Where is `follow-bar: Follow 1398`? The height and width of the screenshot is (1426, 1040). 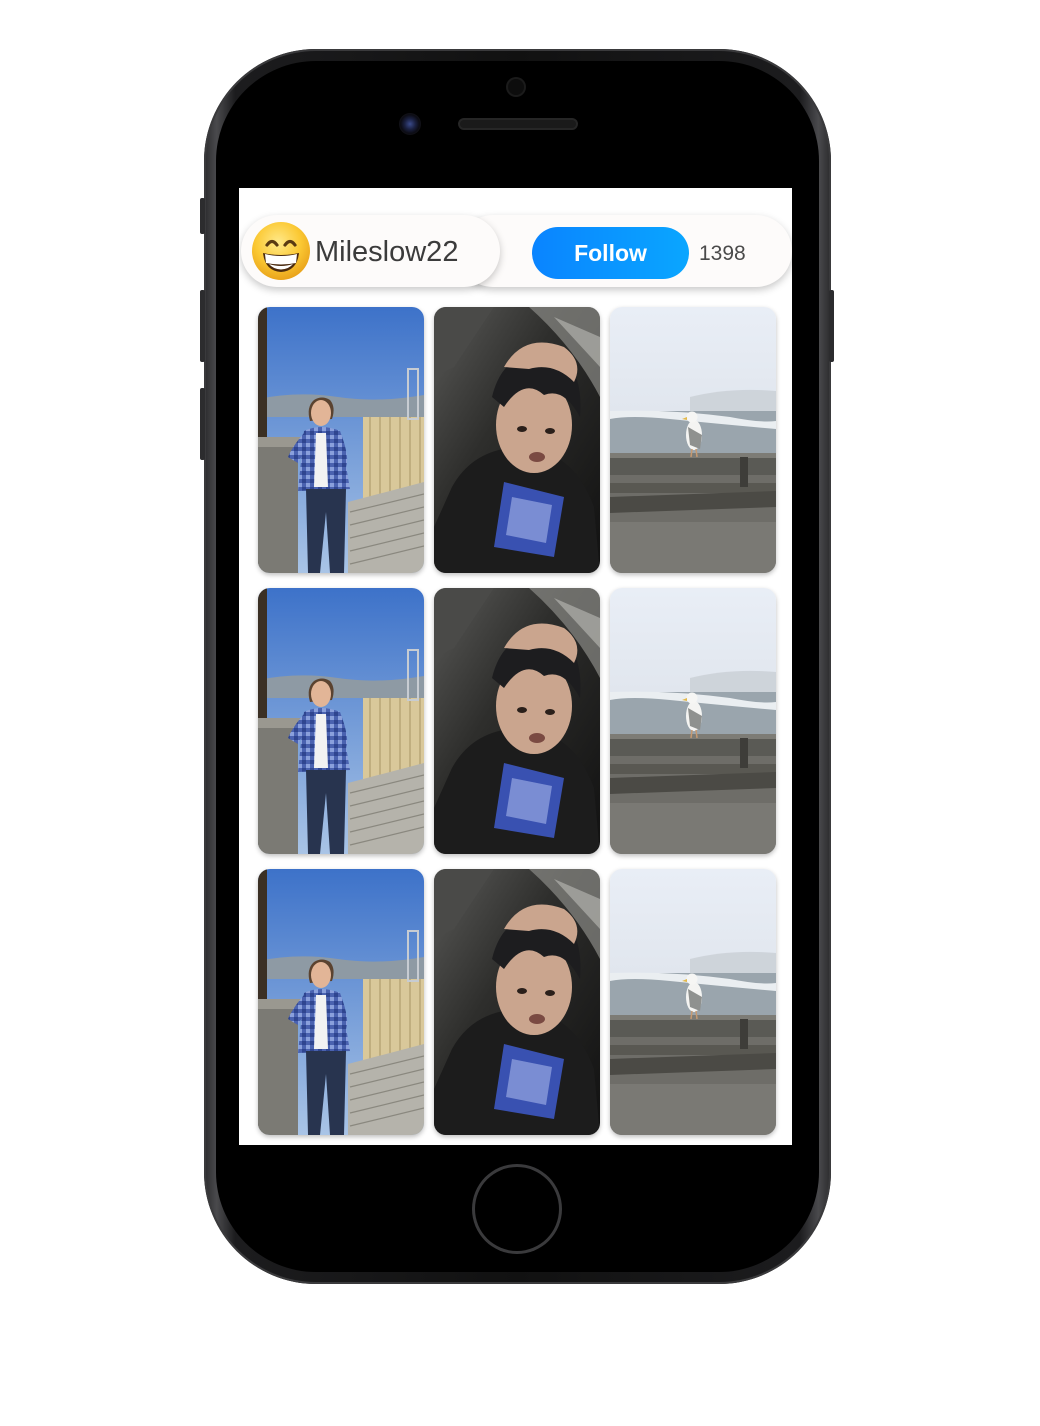
follow-bar: Follow 1398 is located at coordinates (624, 251).